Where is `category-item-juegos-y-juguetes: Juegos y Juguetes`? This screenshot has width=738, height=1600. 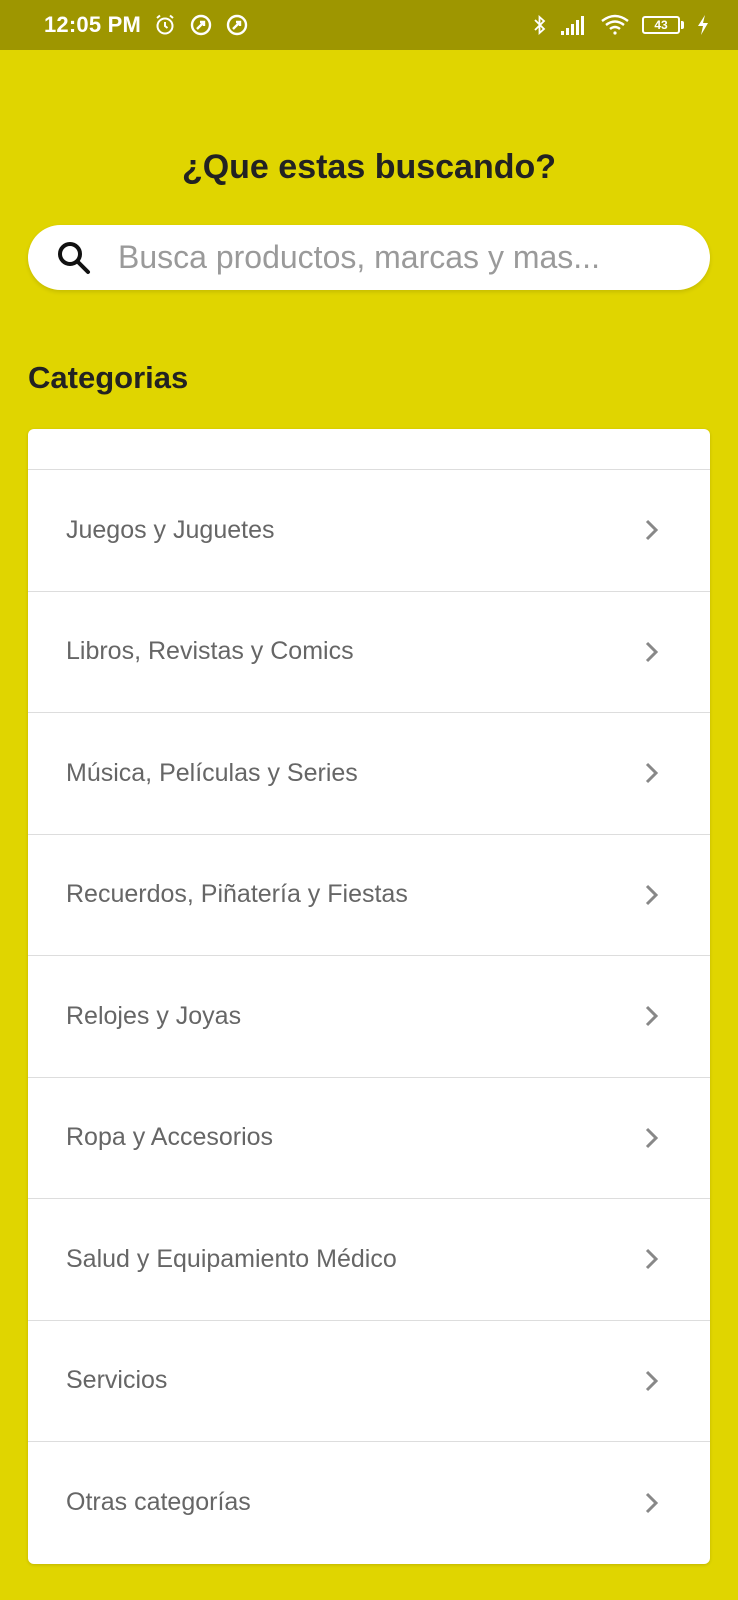
category-item-juegos-y-juguetes: Juegos y Juguetes is located at coordinates (369, 531).